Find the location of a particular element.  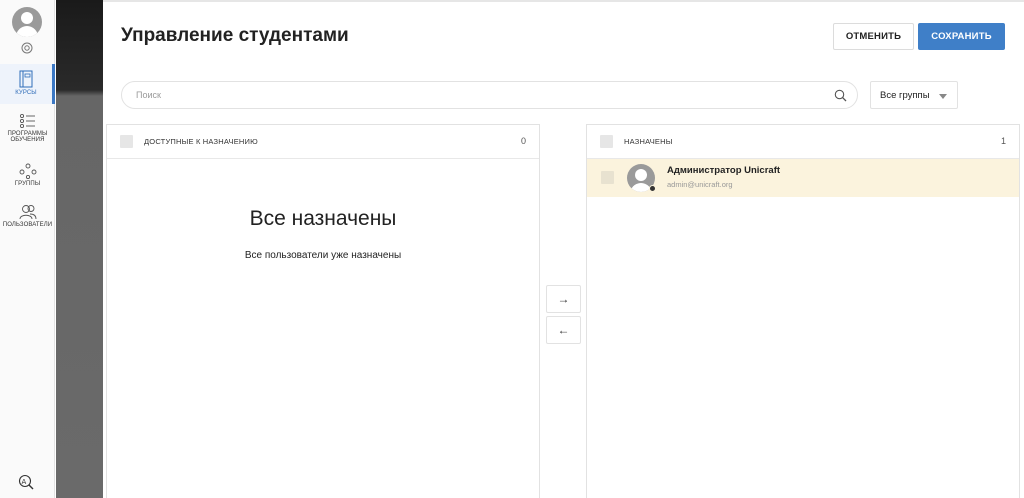

select-all-available-checkbox is located at coordinates (126, 141).